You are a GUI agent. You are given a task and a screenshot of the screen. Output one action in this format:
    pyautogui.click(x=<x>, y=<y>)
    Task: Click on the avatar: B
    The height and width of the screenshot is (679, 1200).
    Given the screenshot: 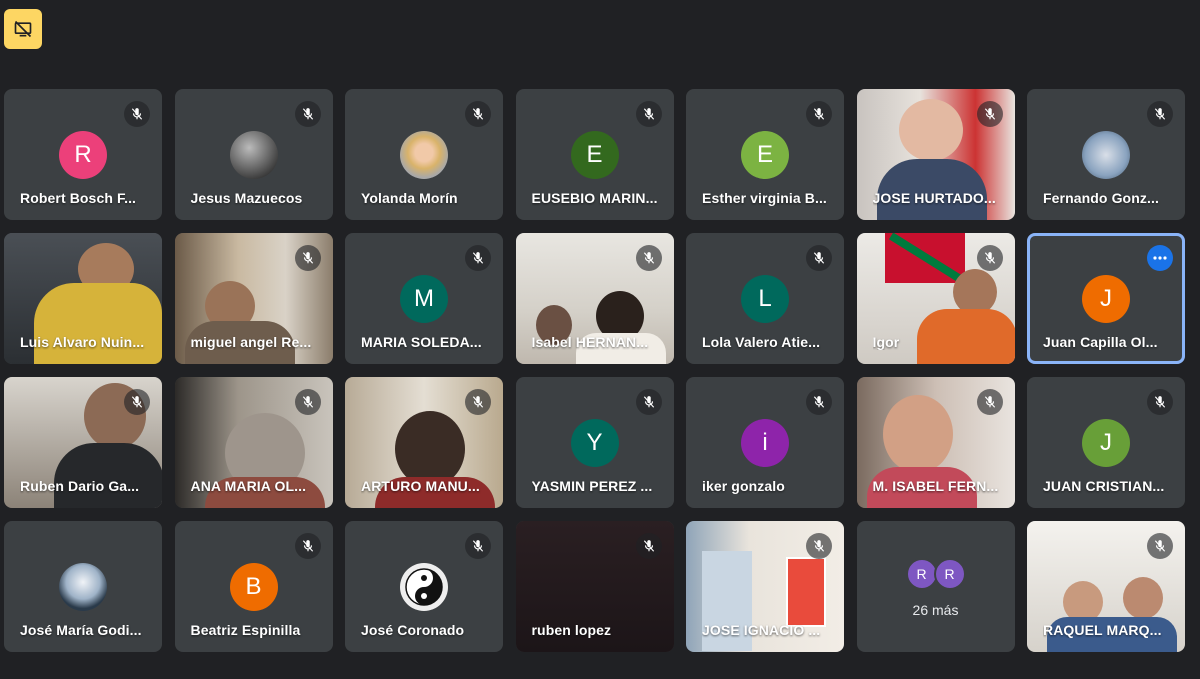 What is the action you would take?
    pyautogui.click(x=253, y=587)
    